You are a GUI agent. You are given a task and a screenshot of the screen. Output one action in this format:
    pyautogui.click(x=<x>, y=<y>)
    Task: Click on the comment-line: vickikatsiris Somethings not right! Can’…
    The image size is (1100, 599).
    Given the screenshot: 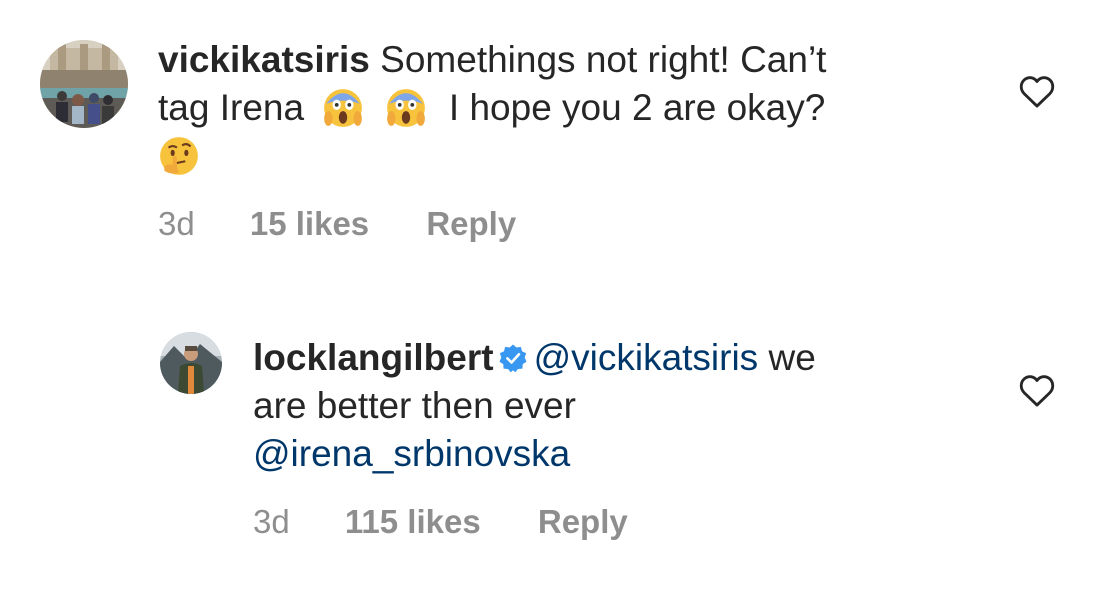 What is the action you would take?
    pyautogui.click(x=568, y=60)
    